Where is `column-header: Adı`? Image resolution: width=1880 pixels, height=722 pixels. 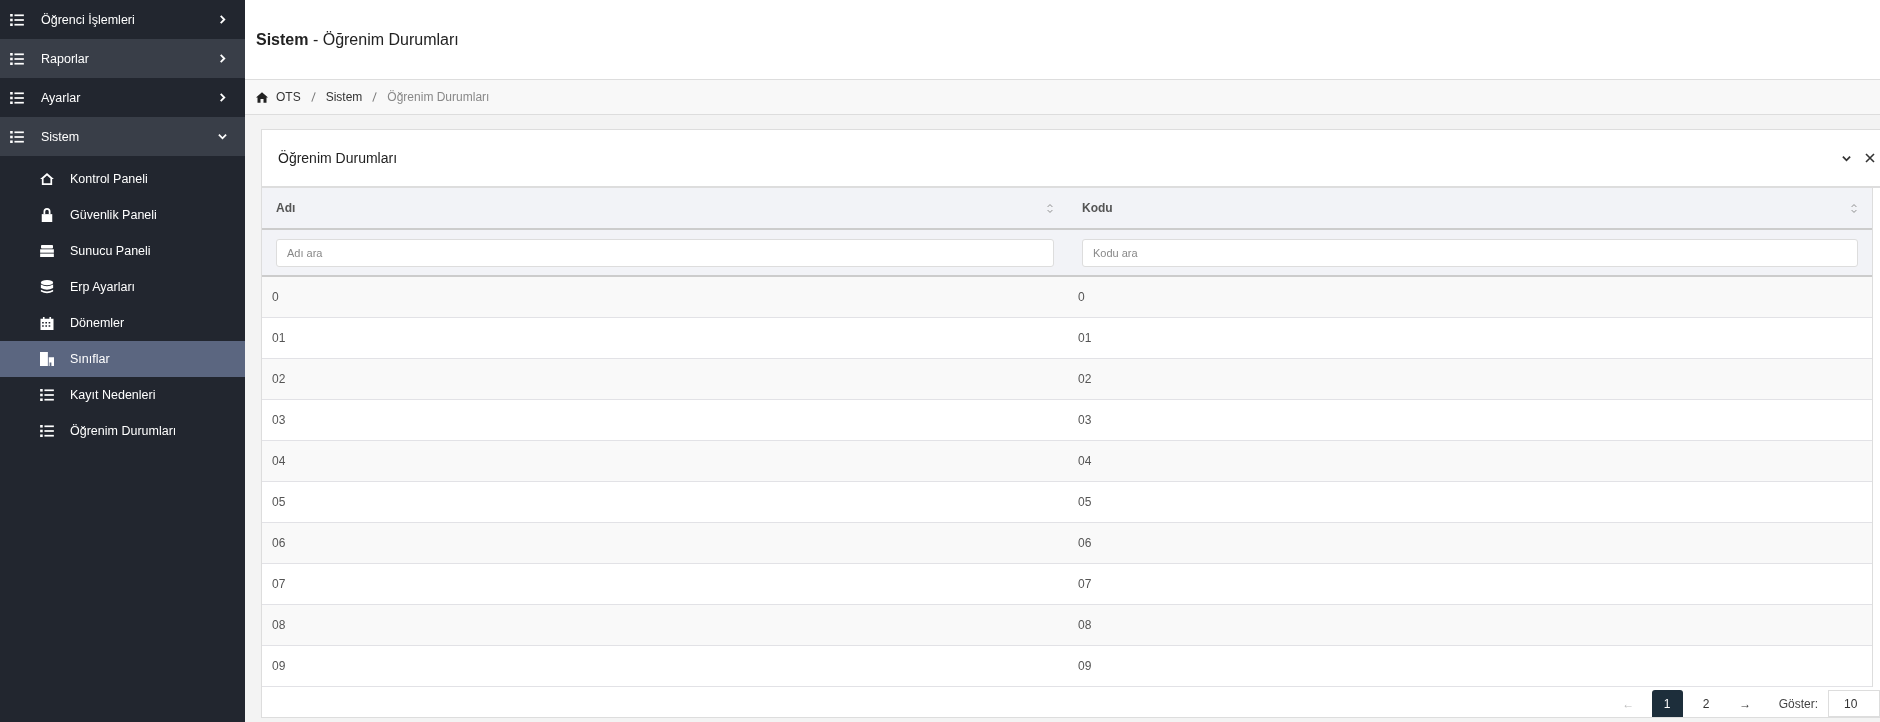 column-header: Adı is located at coordinates (665, 208).